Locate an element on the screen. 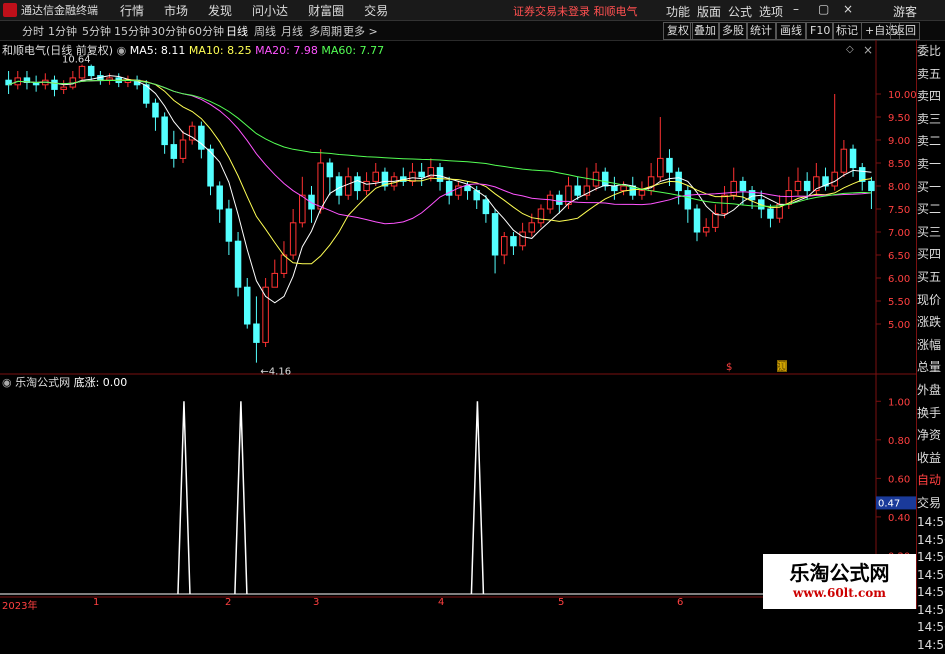  chart-close-icon: × is located at coordinates (868, 50).